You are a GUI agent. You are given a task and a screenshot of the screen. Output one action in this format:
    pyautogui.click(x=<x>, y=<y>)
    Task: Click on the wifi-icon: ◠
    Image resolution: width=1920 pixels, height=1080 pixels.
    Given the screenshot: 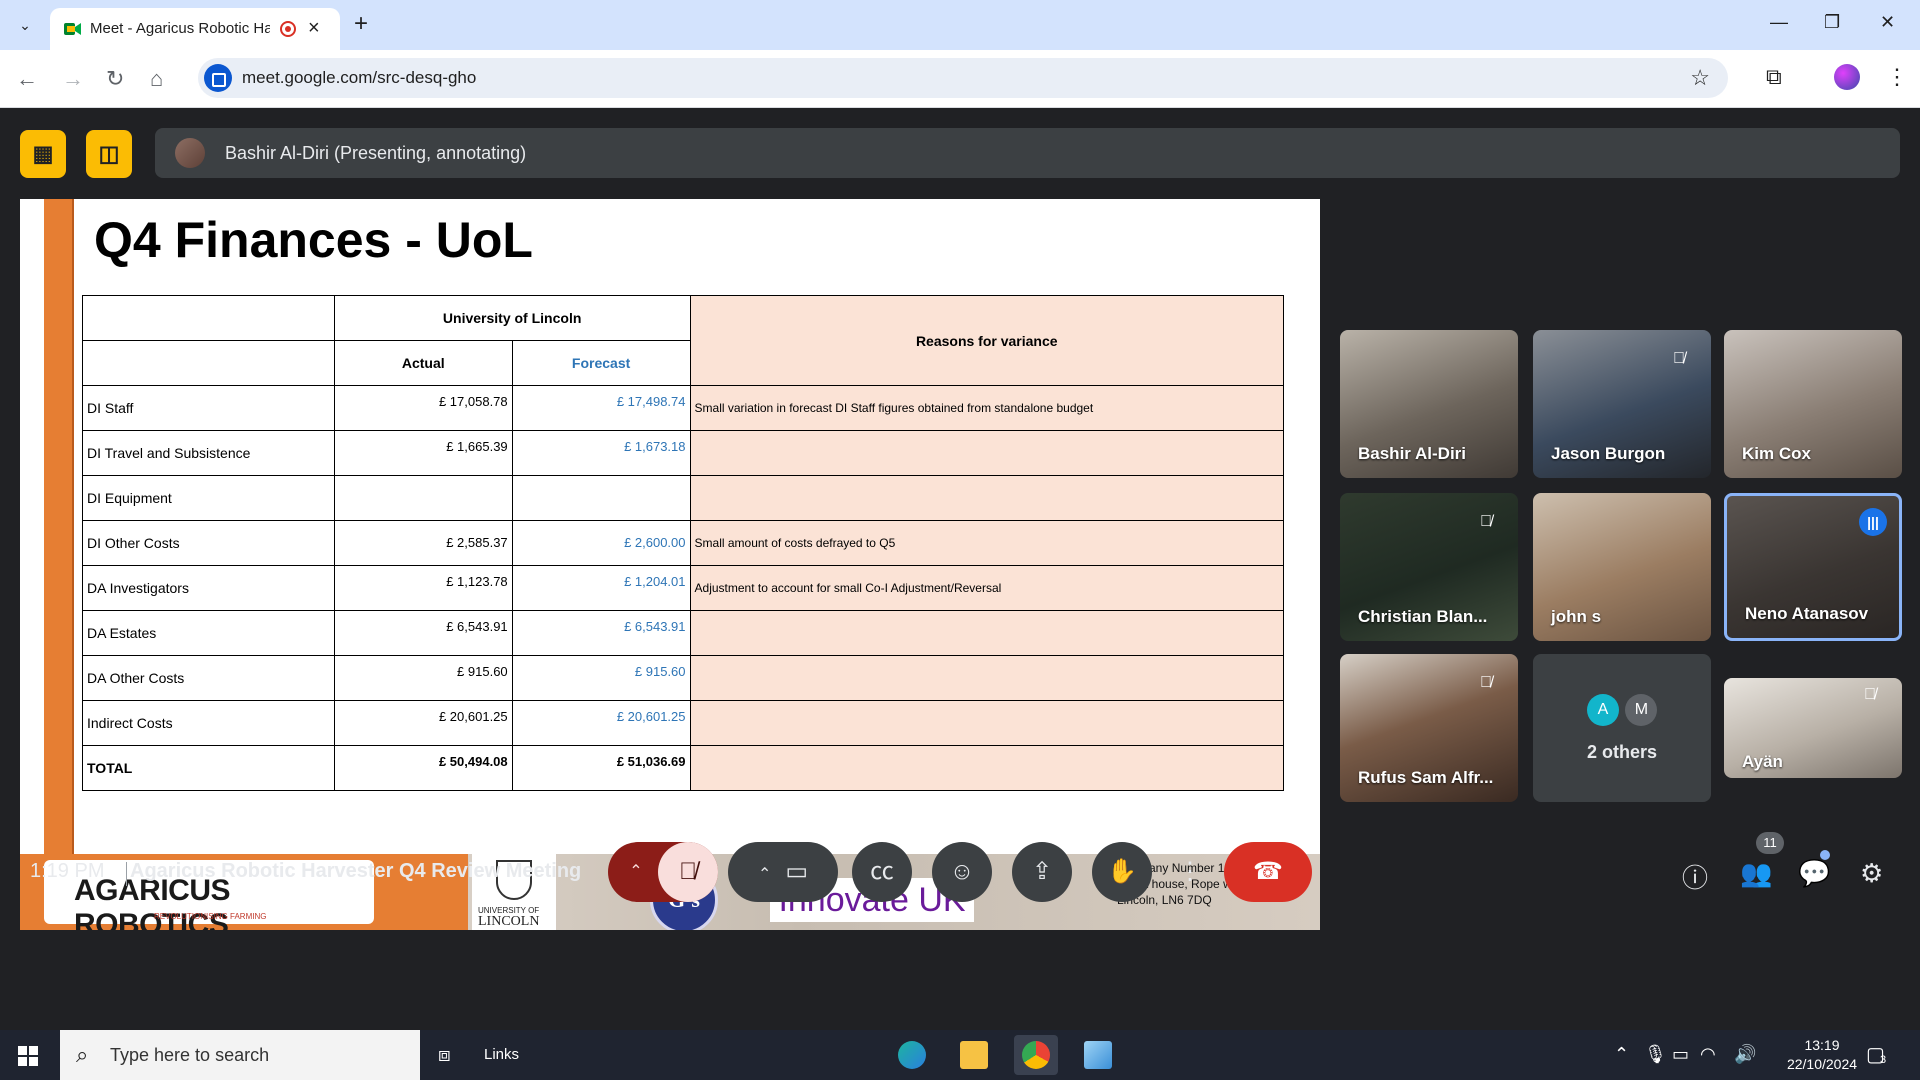 What is the action you would take?
    pyautogui.click(x=1708, y=1054)
    